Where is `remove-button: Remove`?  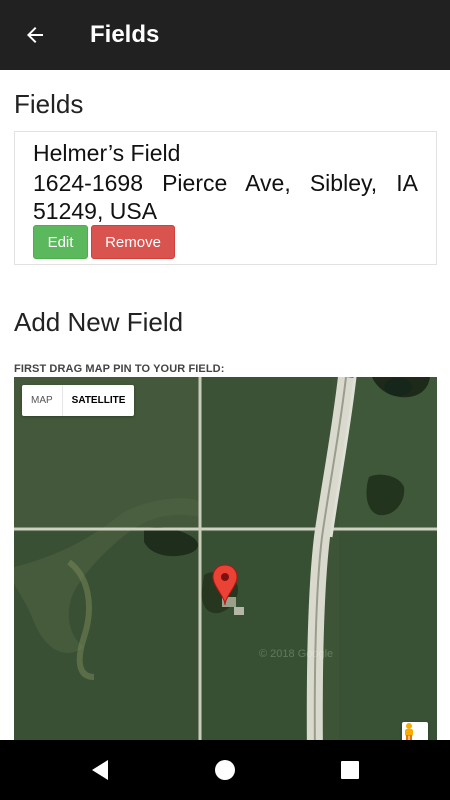
remove-button: Remove is located at coordinates (133, 242).